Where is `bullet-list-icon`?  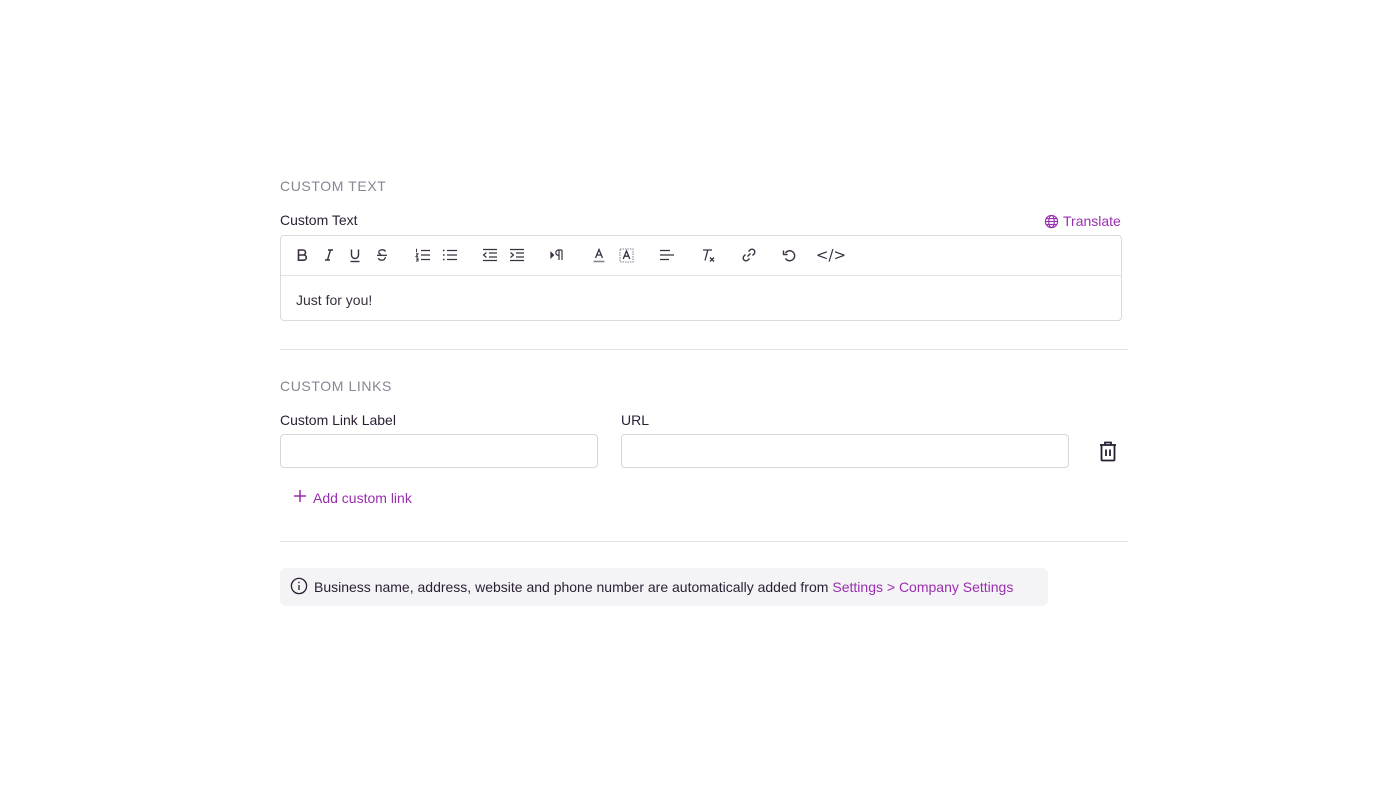 bullet-list-icon is located at coordinates (450, 255).